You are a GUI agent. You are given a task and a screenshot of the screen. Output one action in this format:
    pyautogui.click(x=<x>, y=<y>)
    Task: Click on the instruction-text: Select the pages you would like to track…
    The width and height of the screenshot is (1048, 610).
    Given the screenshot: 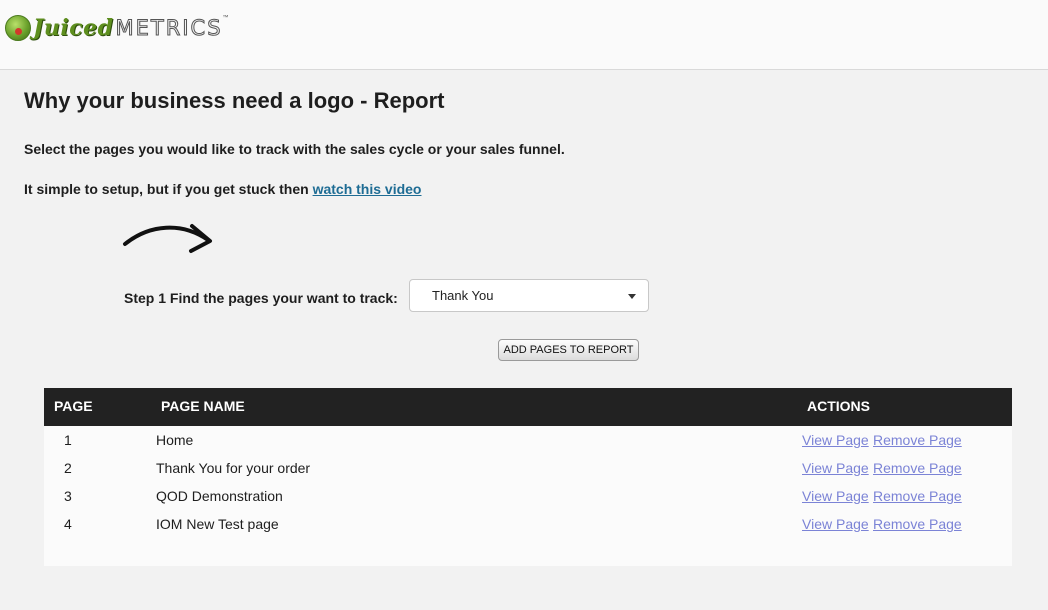 What is the action you would take?
    pyautogui.click(x=294, y=149)
    